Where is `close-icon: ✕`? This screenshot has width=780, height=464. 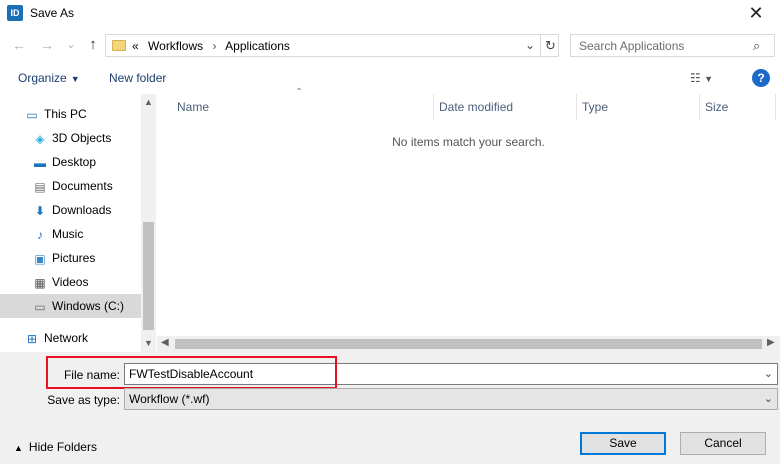 close-icon: ✕ is located at coordinates (756, 13).